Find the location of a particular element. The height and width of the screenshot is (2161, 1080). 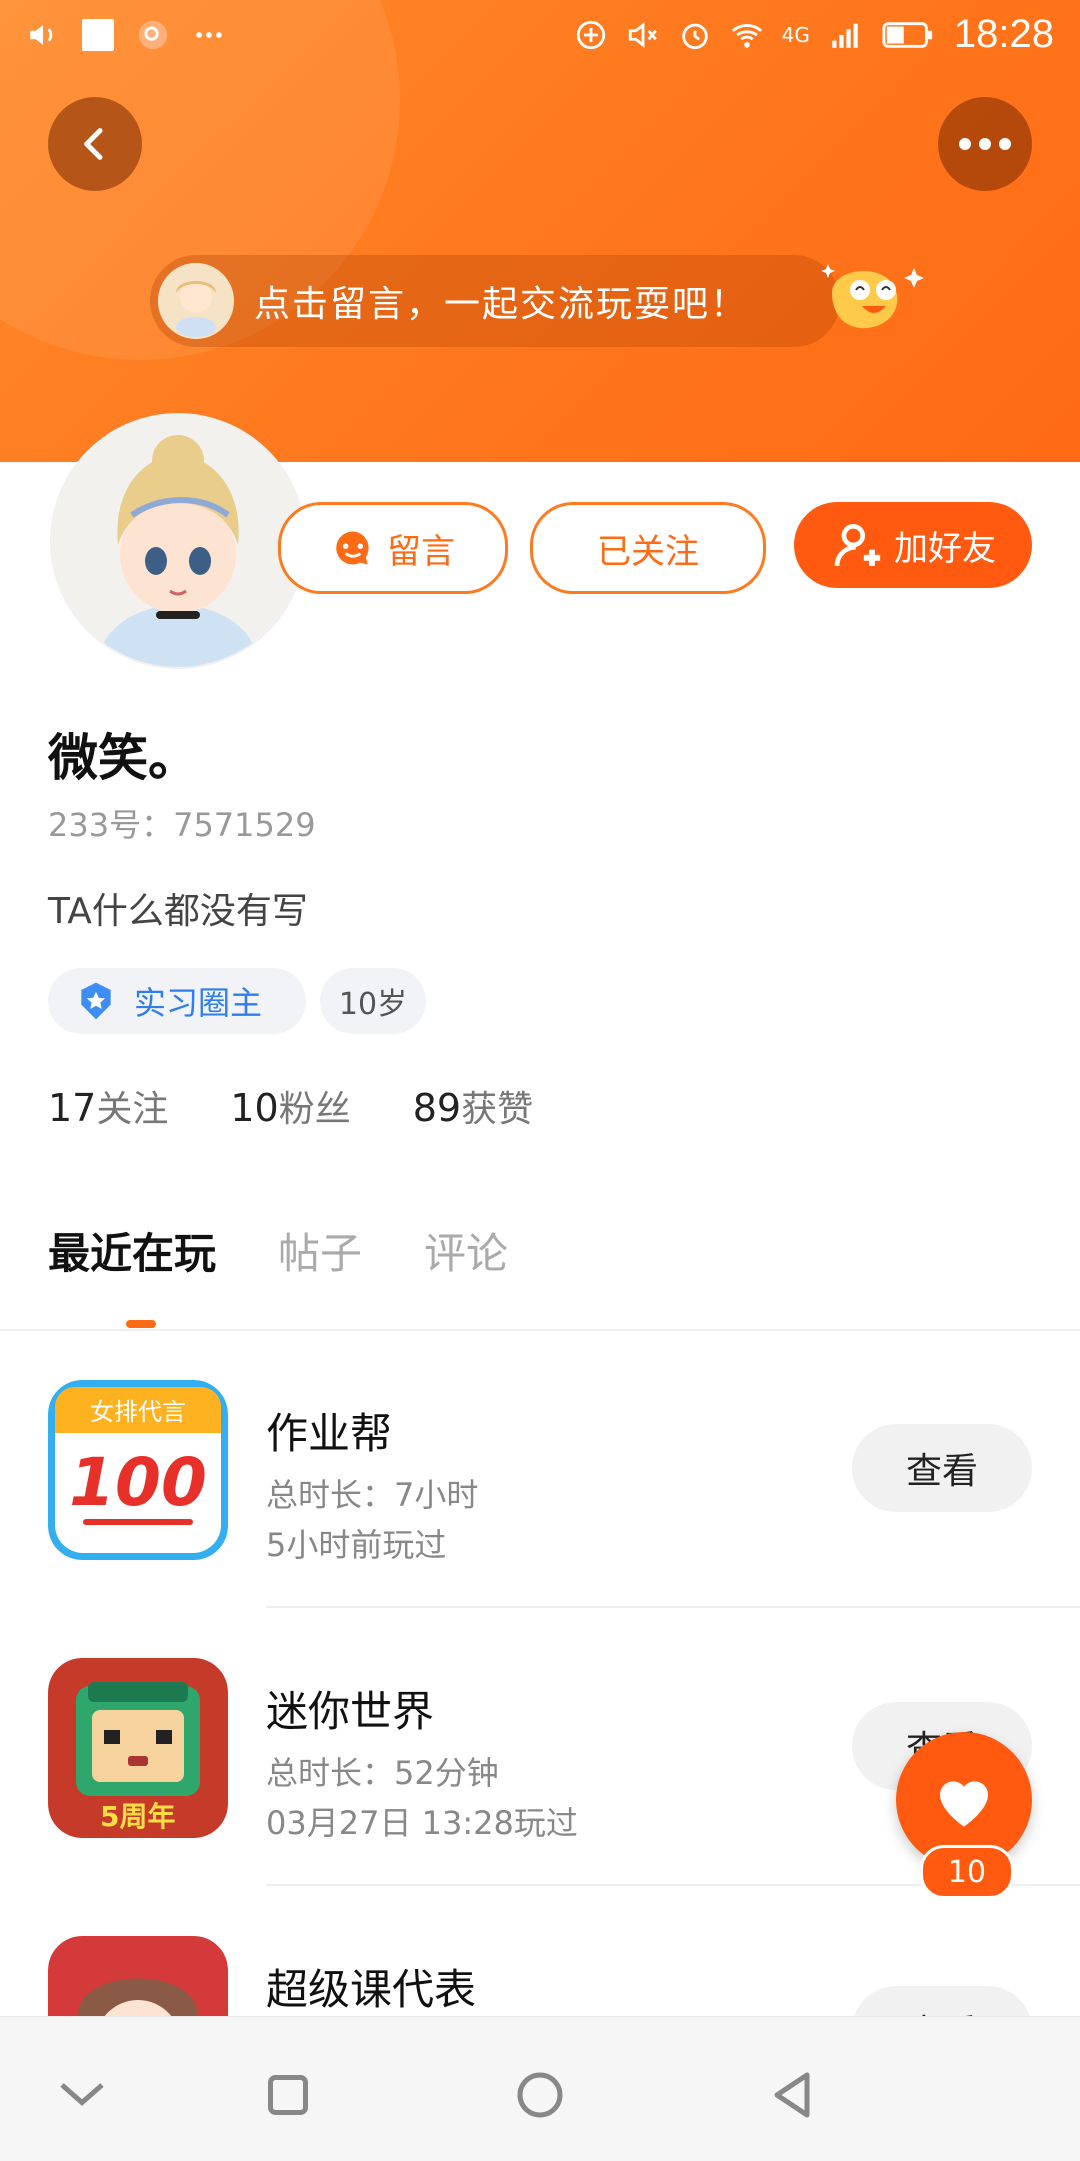

svg-text: 100 is located at coordinates (138, 1482).